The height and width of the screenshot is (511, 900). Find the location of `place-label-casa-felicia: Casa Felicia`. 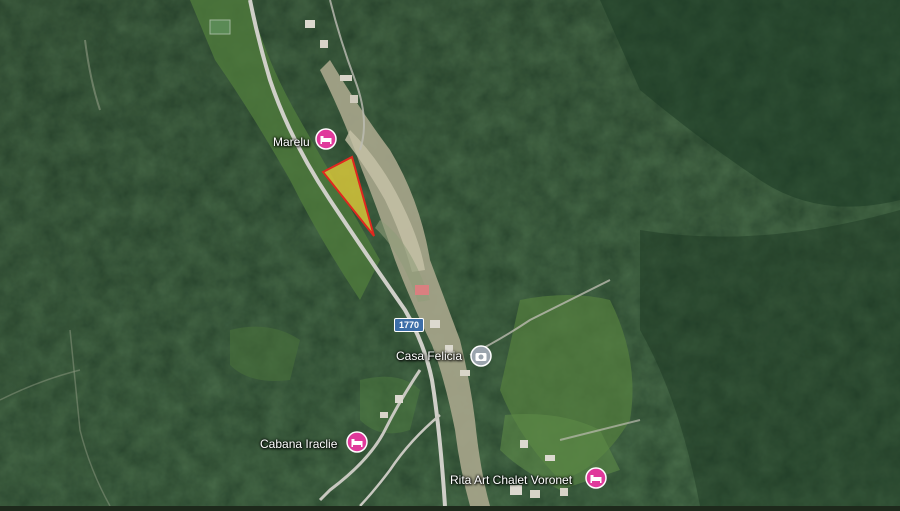

place-label-casa-felicia: Casa Felicia is located at coordinates (429, 356).